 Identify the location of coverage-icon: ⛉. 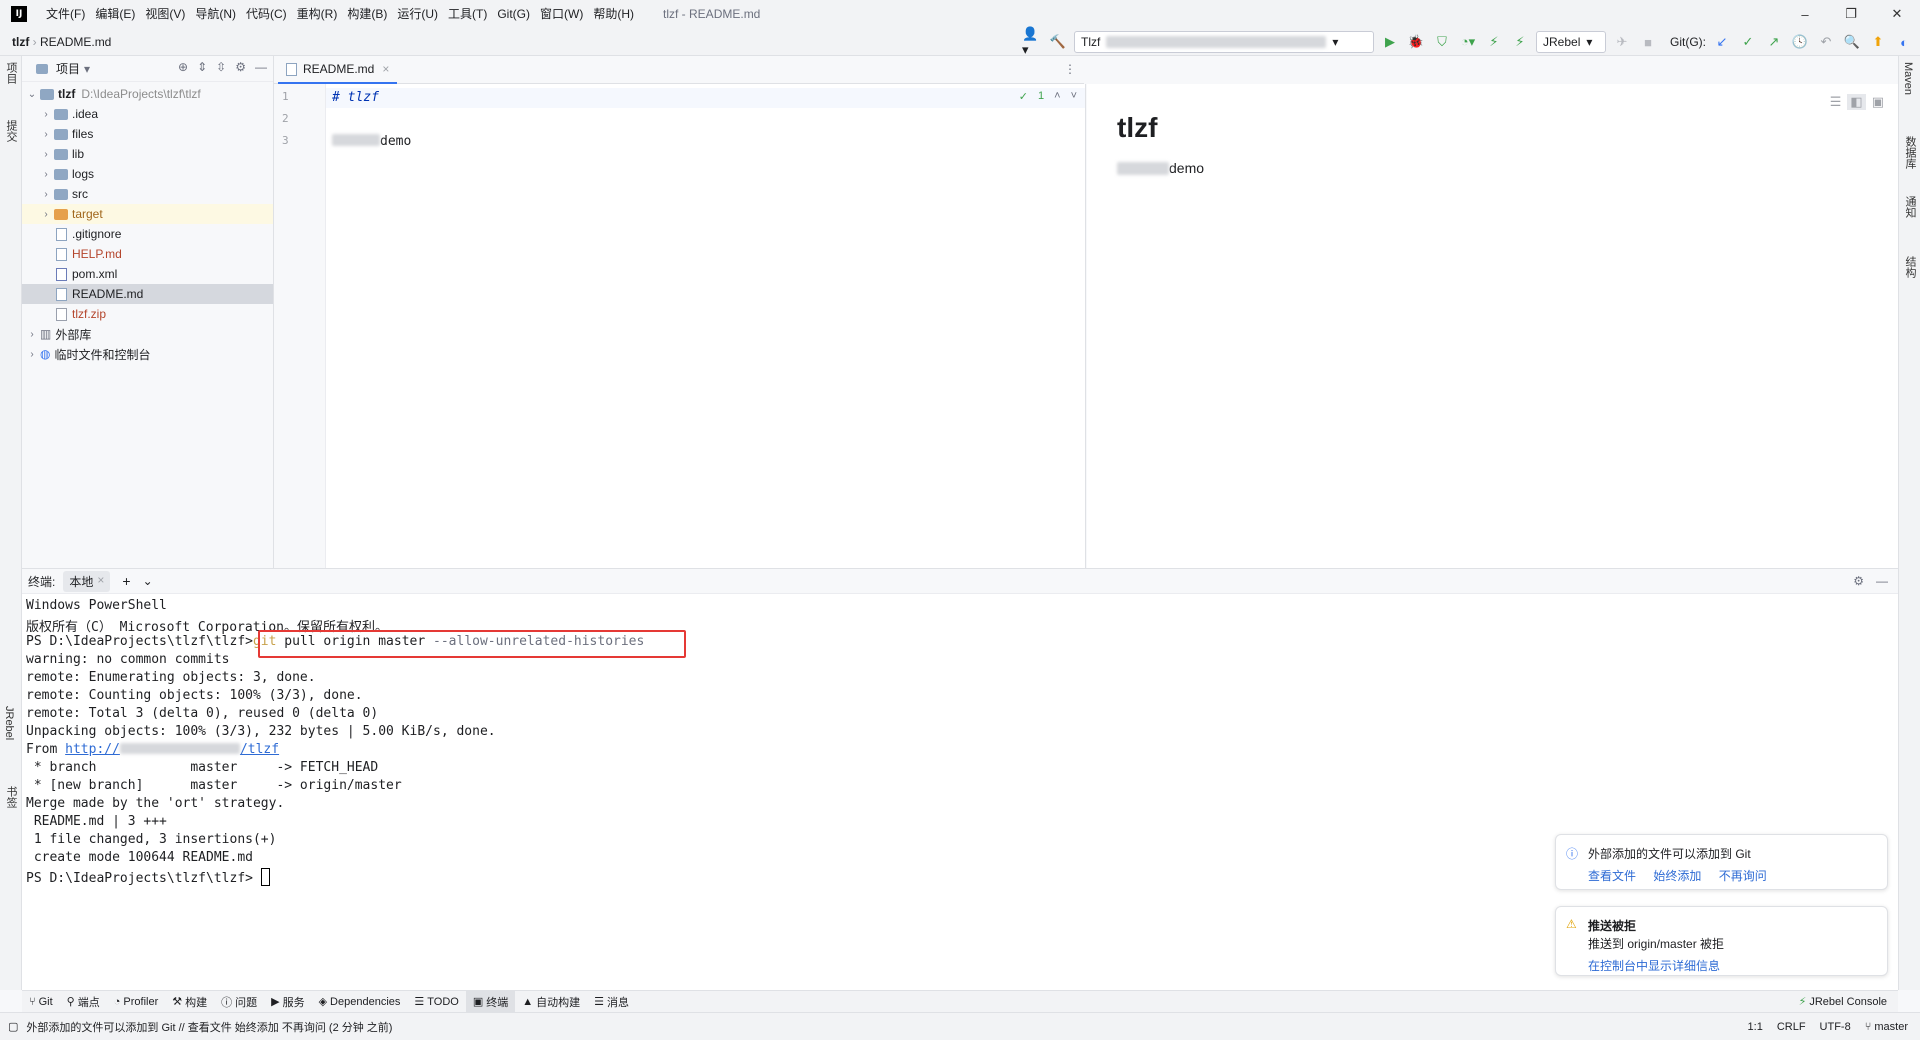
(1442, 42).